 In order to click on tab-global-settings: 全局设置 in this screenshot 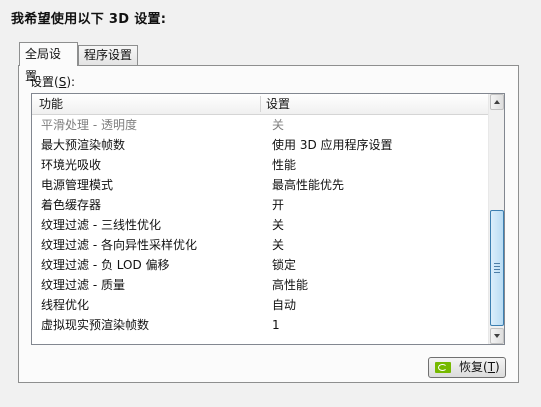, I will do `click(48, 62)`.